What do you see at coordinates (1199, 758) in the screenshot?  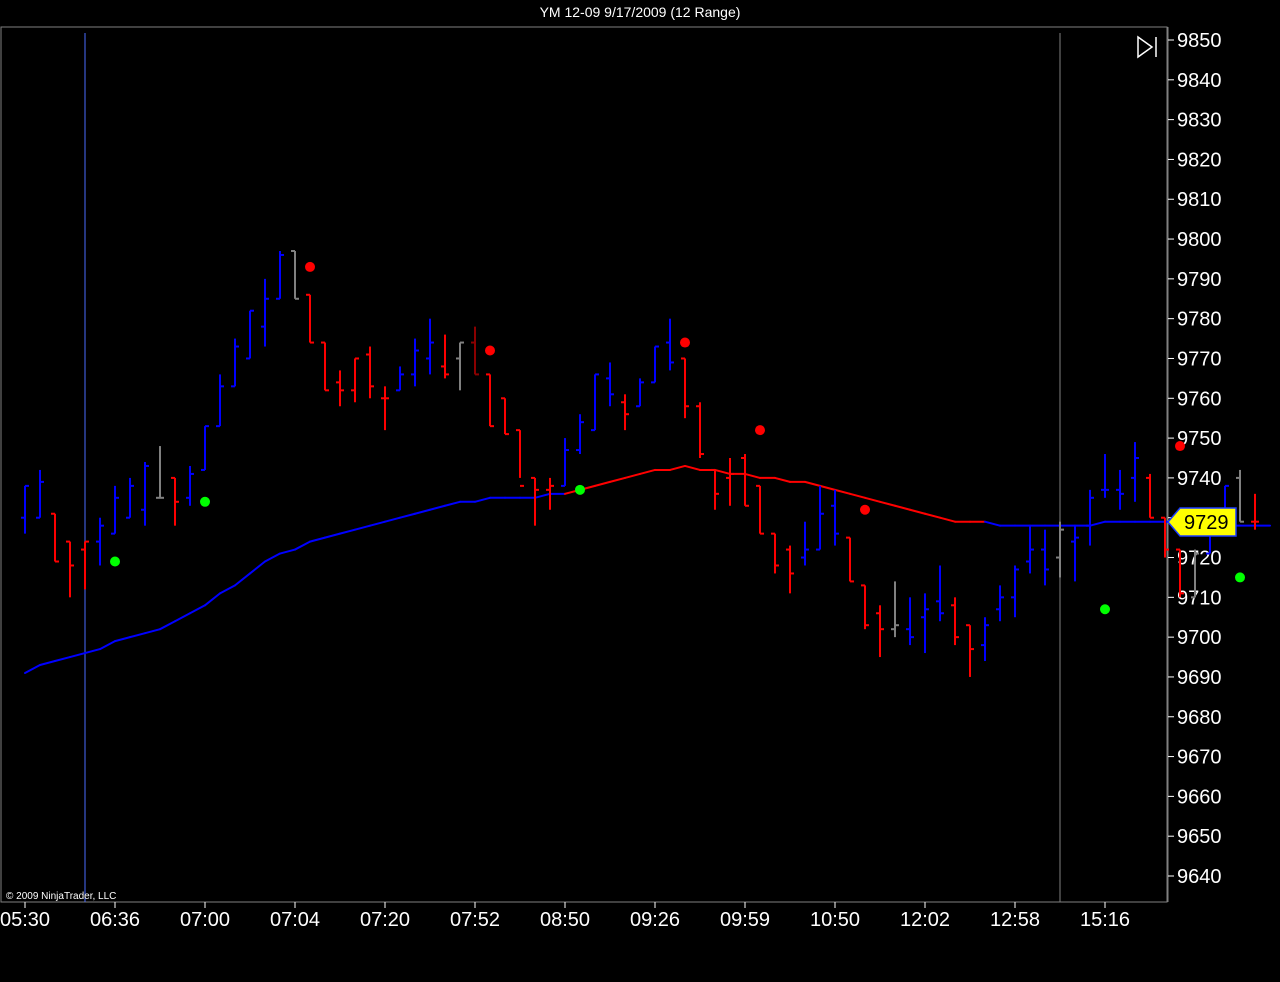 I see `y-tick-label: 9670` at bounding box center [1199, 758].